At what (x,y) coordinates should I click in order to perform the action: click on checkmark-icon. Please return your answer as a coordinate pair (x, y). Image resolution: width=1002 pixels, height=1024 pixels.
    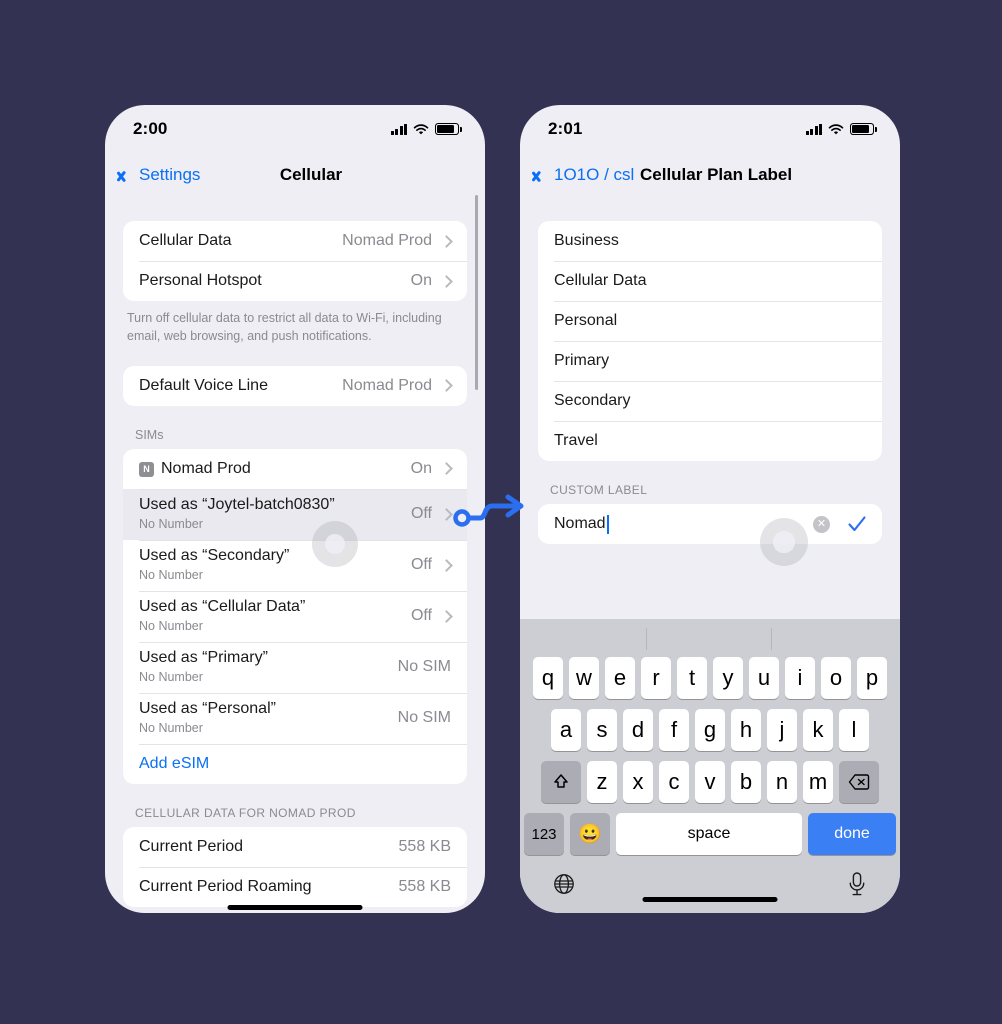
    Looking at the image, I should click on (857, 524).